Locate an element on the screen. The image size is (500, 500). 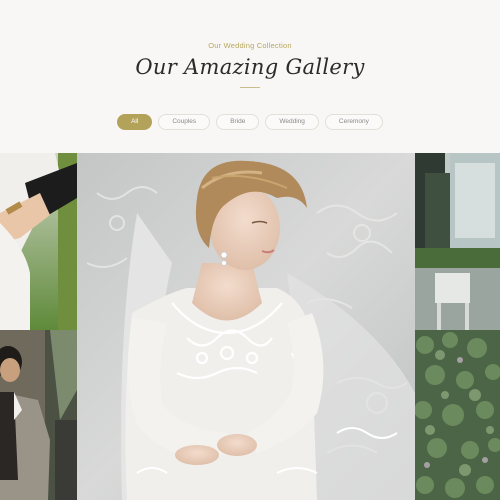
greenery-photo is located at coordinates (457, 415).